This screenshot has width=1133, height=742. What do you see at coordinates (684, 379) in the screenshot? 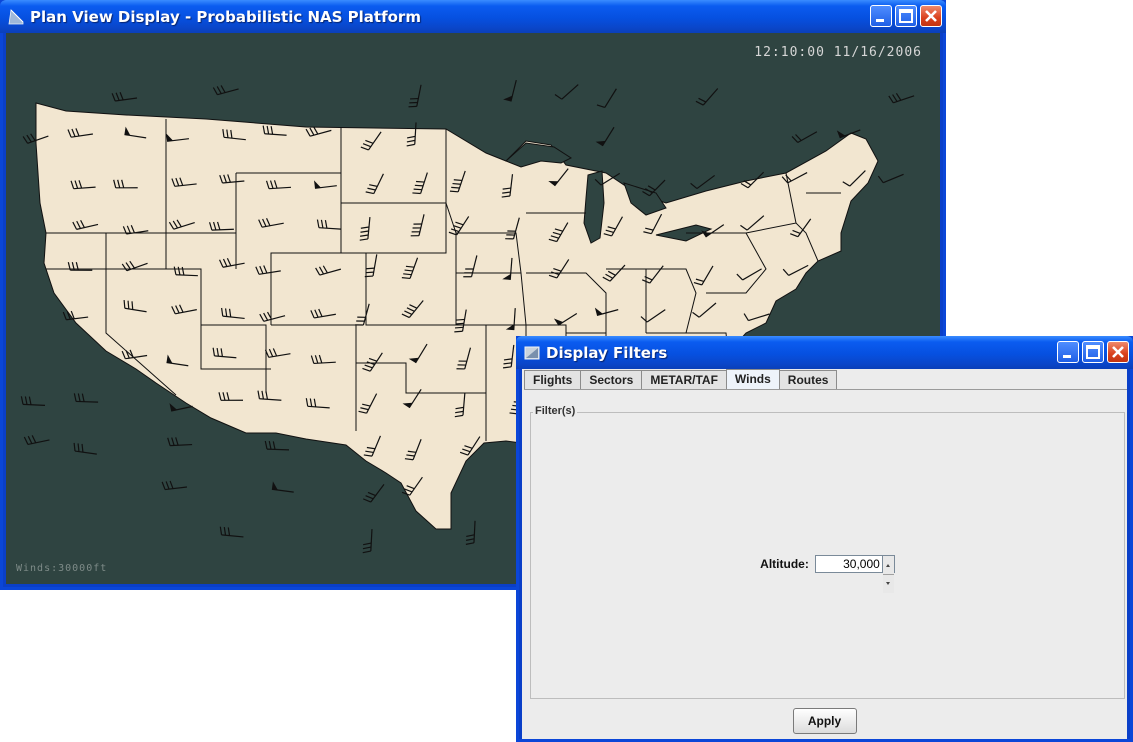
I see `tab-metar-taf: METAR/TAF` at bounding box center [684, 379].